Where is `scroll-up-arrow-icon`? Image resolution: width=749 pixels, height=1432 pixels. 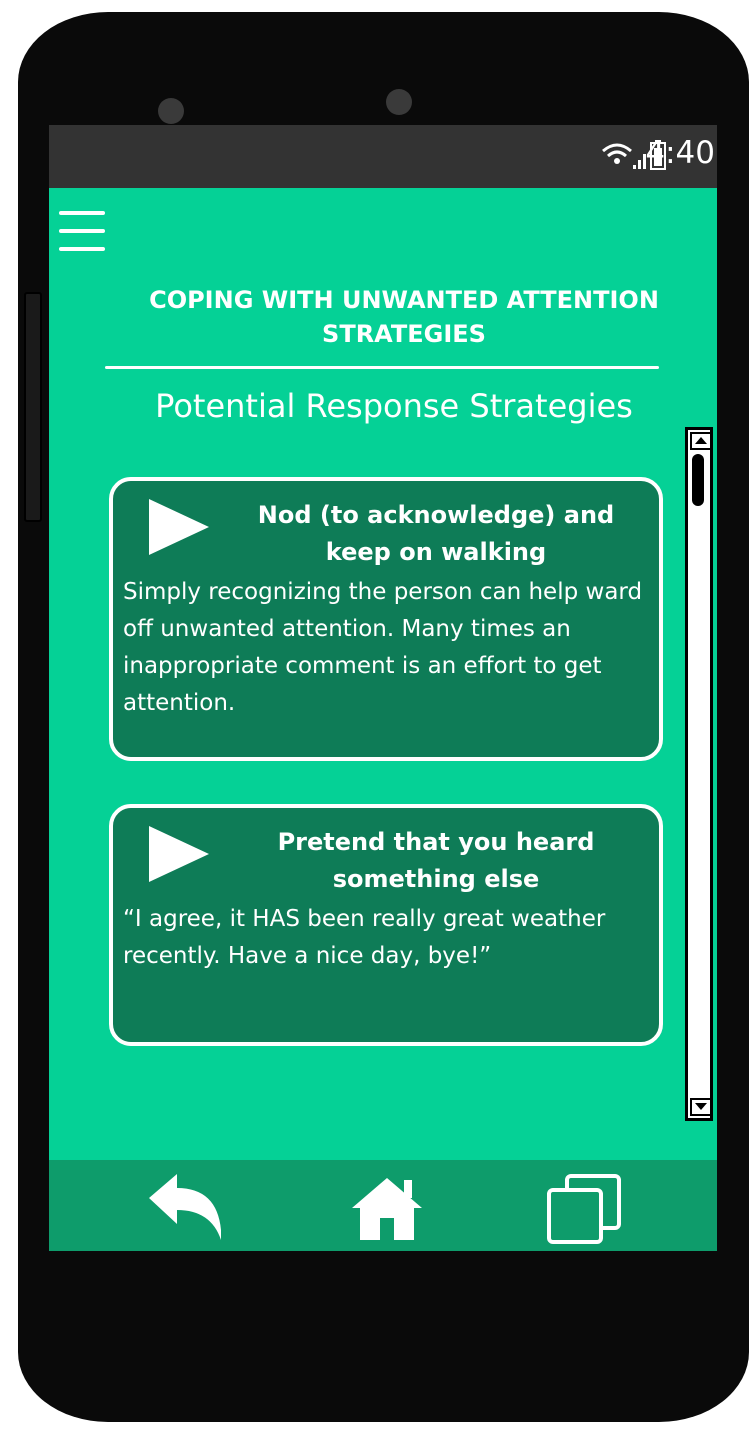 scroll-up-arrow-icon is located at coordinates (701, 441).